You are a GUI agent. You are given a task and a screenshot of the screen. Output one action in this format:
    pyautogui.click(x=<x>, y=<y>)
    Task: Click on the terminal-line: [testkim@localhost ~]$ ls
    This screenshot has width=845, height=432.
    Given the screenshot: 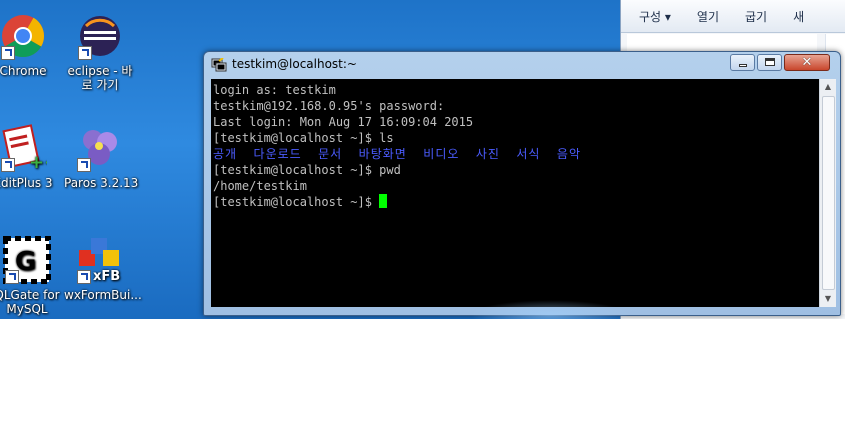 What is the action you would take?
    pyautogui.click(x=303, y=138)
    